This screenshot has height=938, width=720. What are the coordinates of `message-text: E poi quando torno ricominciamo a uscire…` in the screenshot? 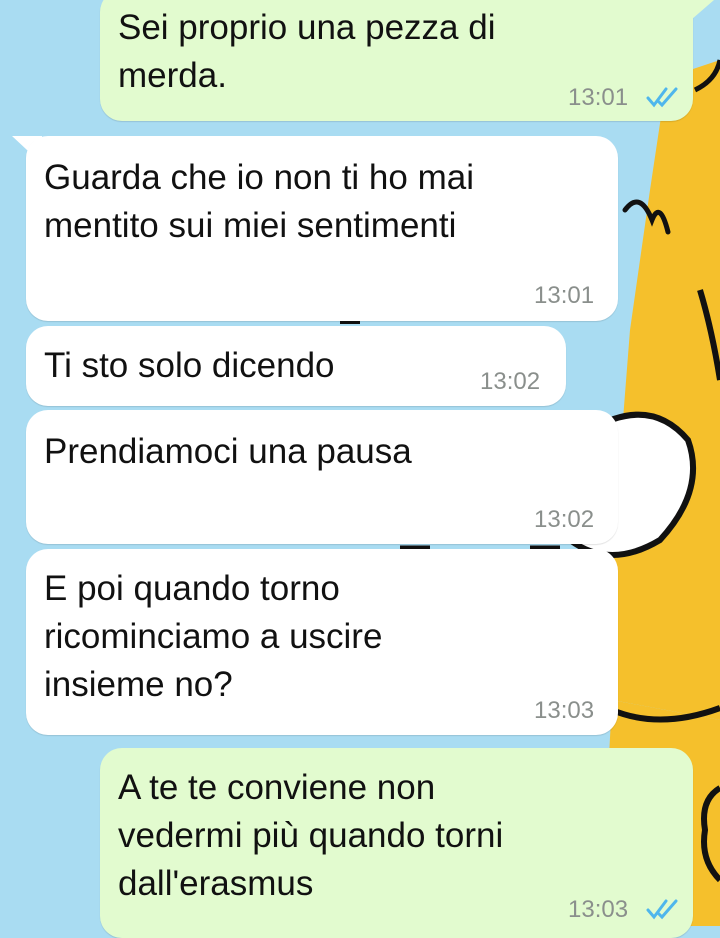 It's located at (213, 636).